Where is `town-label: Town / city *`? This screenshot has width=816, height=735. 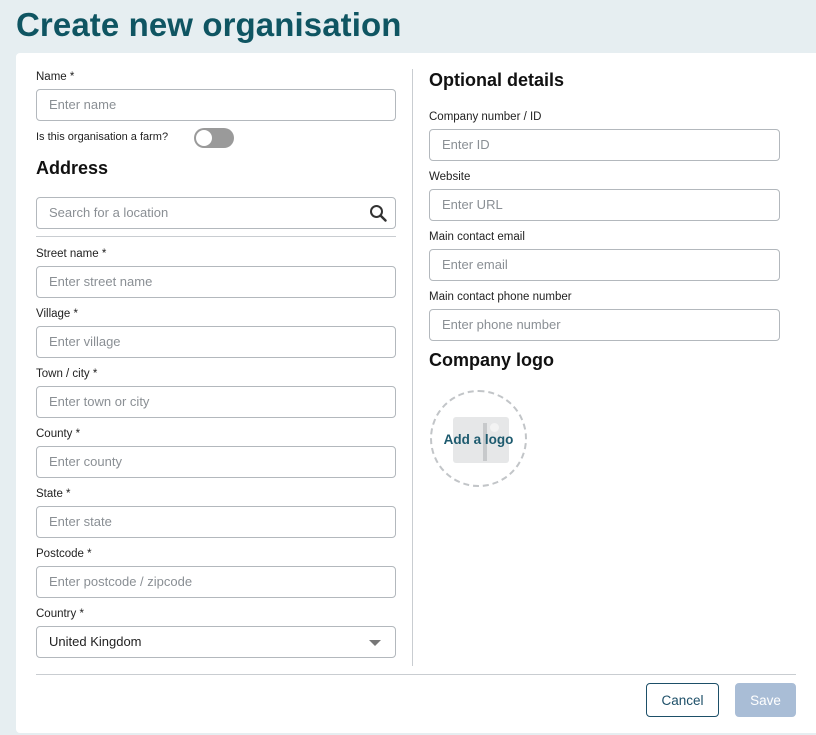
town-label: Town / city * is located at coordinates (67, 374).